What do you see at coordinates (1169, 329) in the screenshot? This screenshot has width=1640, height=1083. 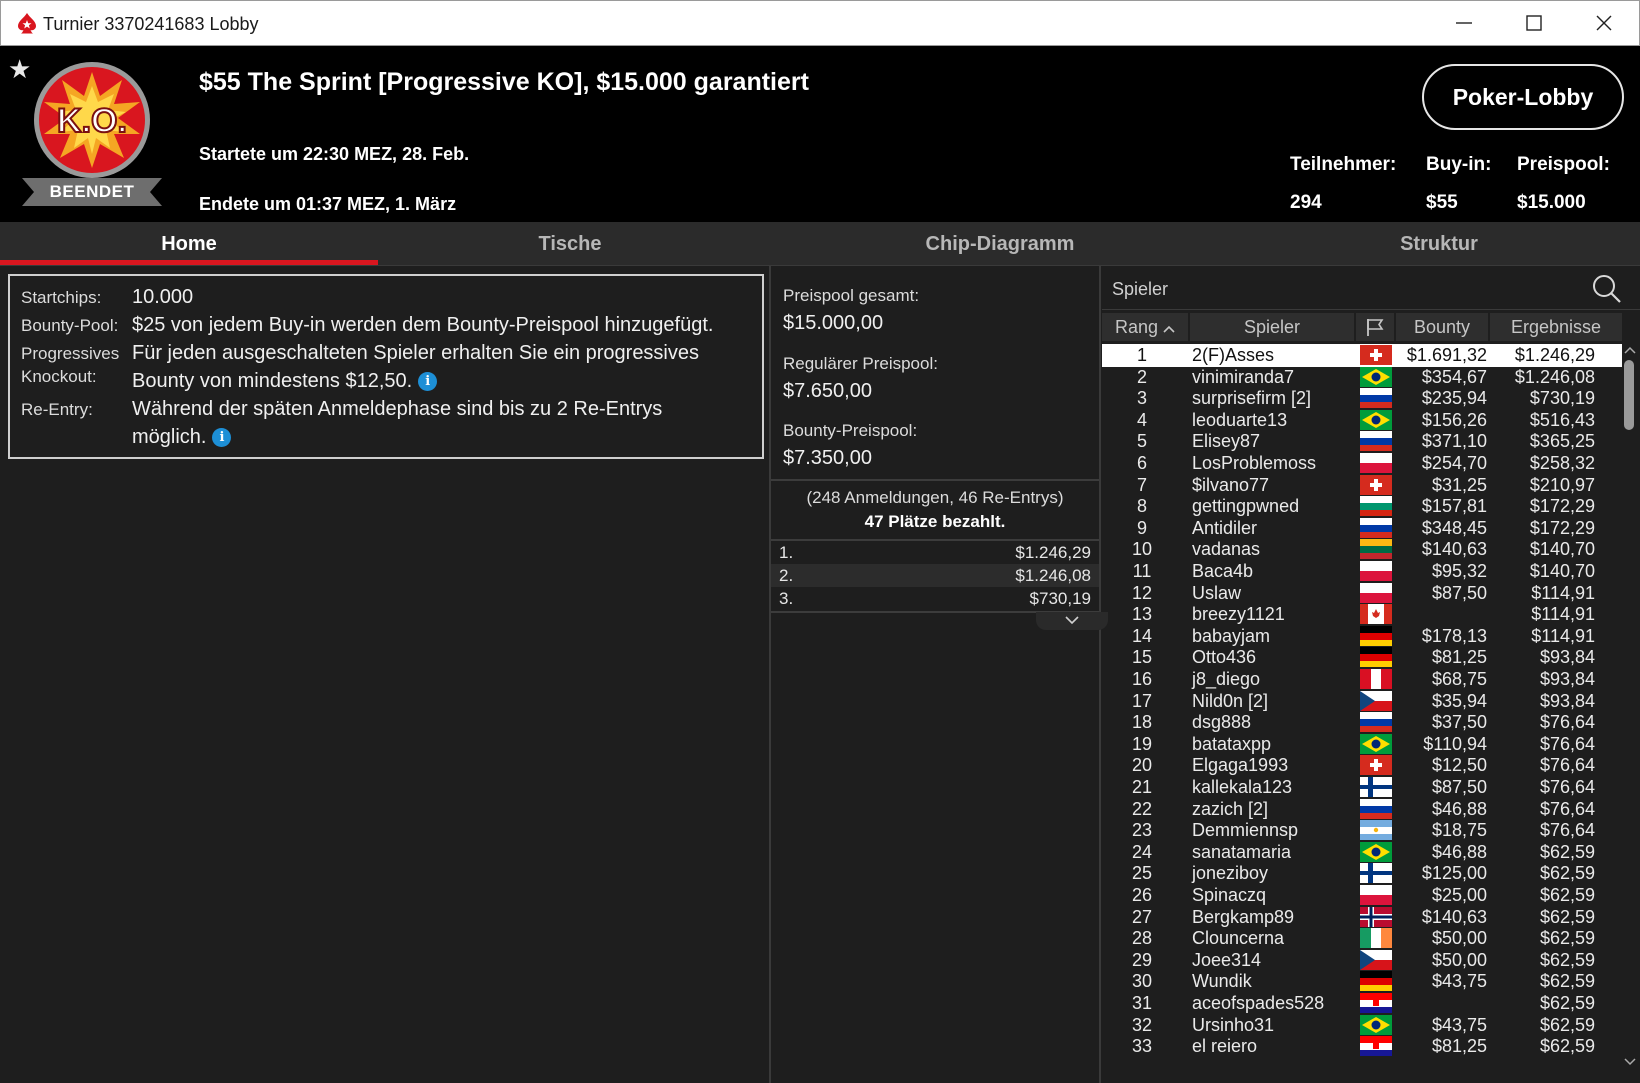 I see `sort-asc-icon` at bounding box center [1169, 329].